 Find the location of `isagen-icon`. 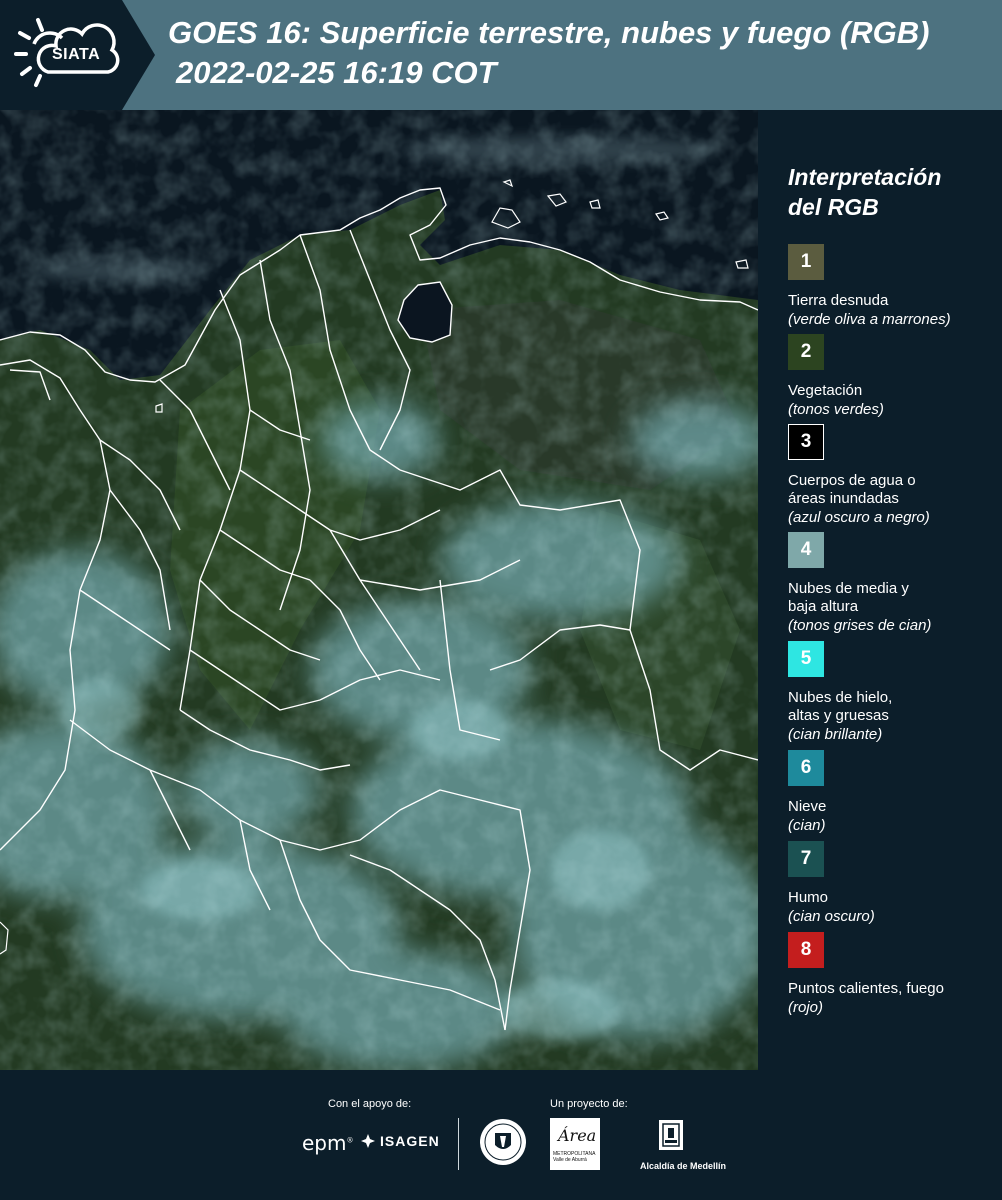

isagen-icon is located at coordinates (368, 1141).